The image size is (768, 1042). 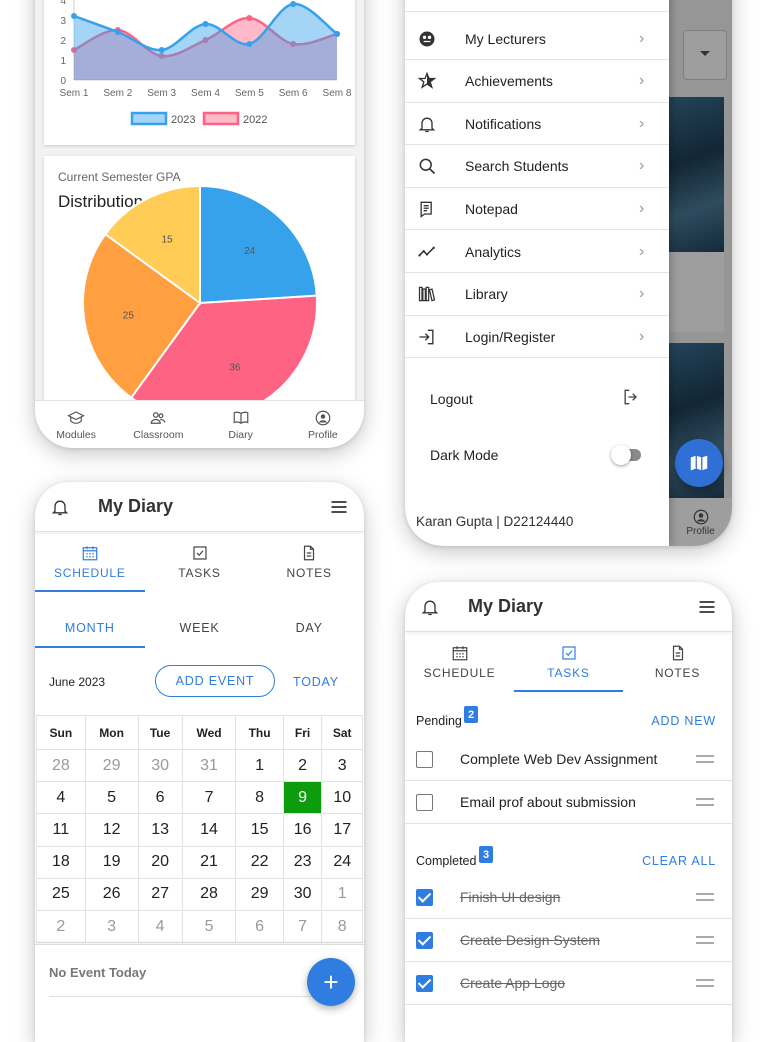 What do you see at coordinates (537, 295) in the screenshot?
I see `drawer-item-library: Library ›` at bounding box center [537, 295].